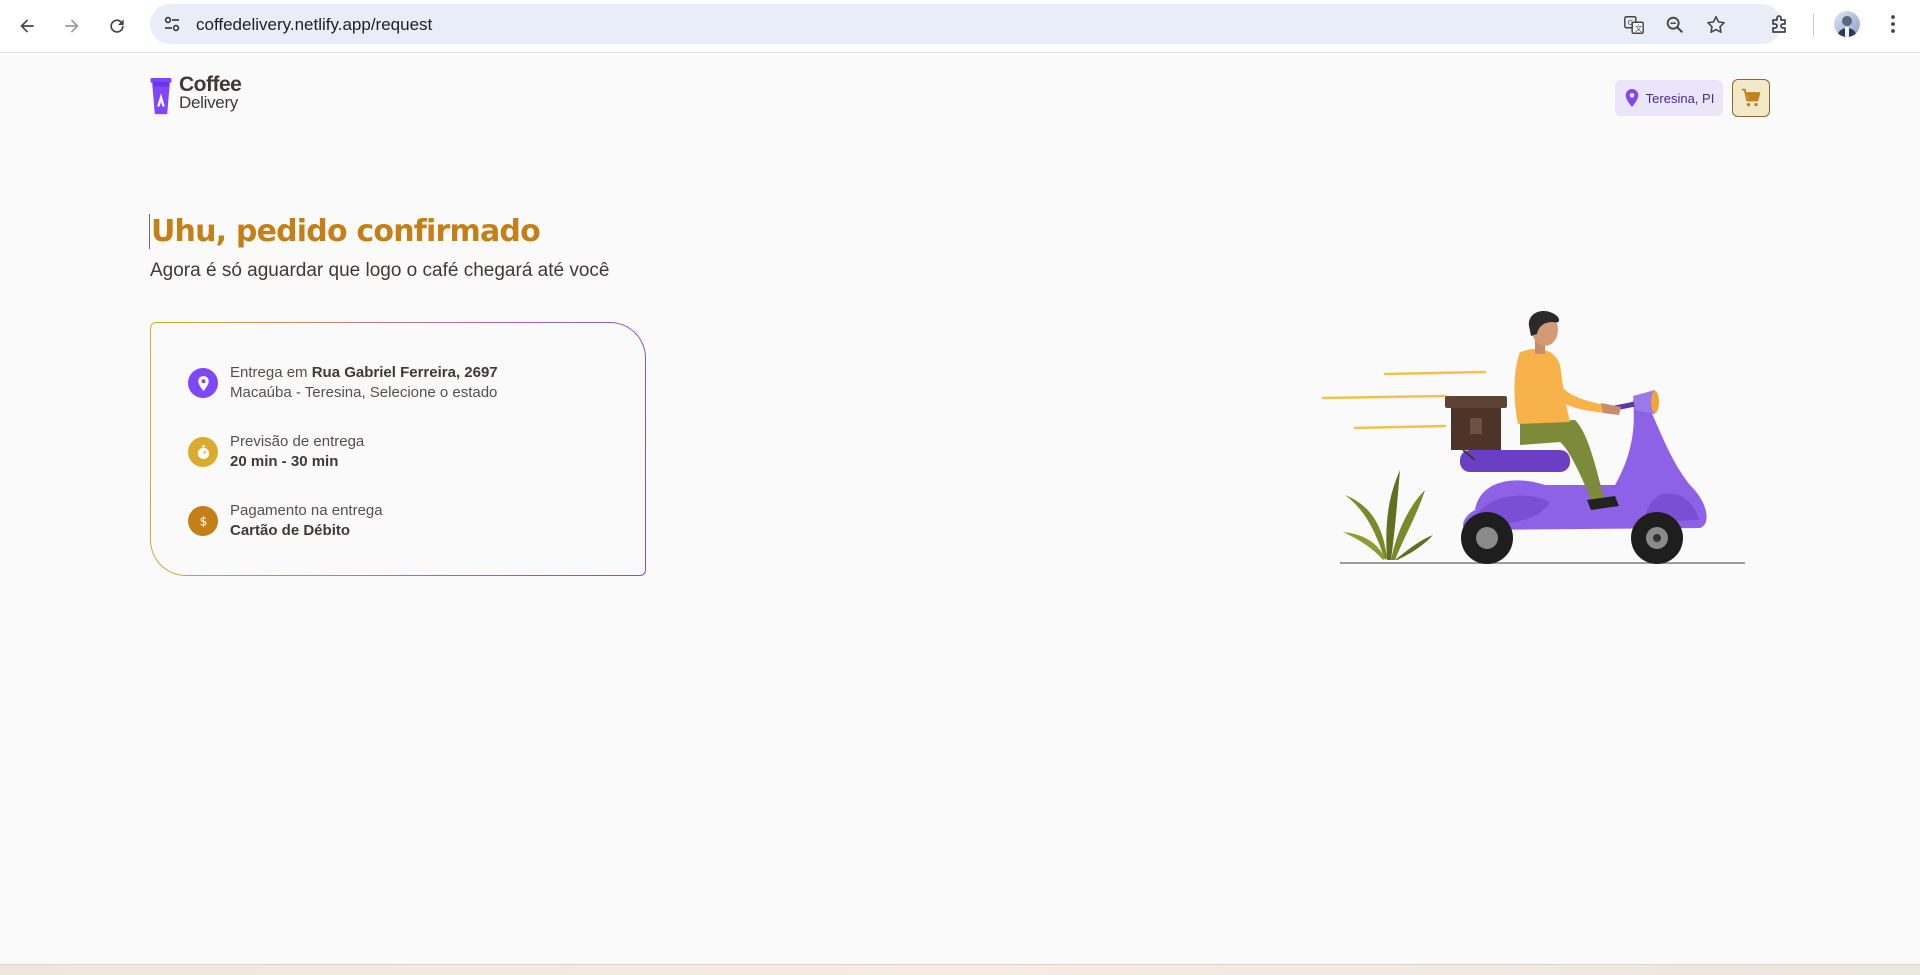 Image resolution: width=1920 pixels, height=975 pixels. What do you see at coordinates (209, 102) in the screenshot?
I see `logo-line2: Delivery` at bounding box center [209, 102].